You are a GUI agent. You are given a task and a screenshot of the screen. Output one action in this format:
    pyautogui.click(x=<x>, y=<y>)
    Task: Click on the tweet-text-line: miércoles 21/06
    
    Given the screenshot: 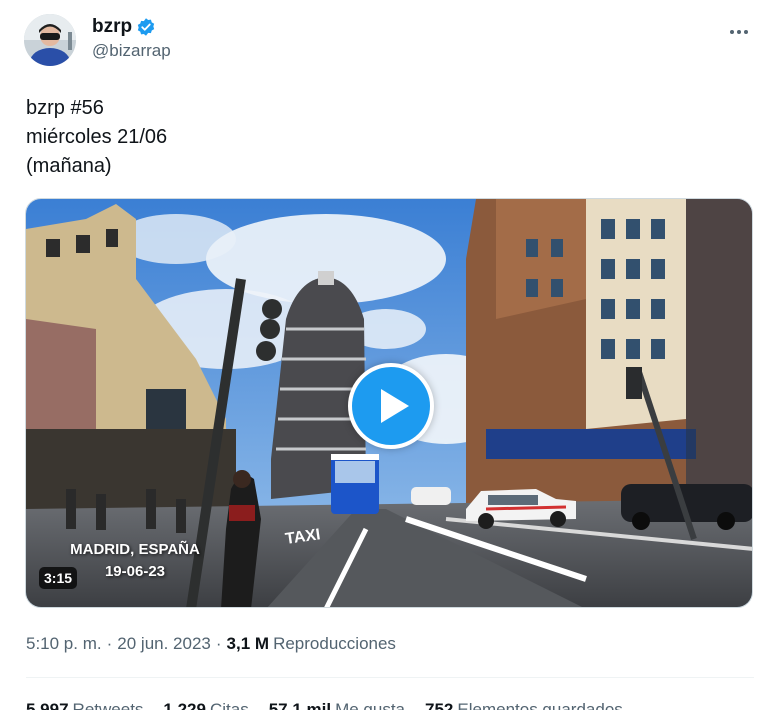 What is the action you would take?
    pyautogui.click(x=97, y=137)
    